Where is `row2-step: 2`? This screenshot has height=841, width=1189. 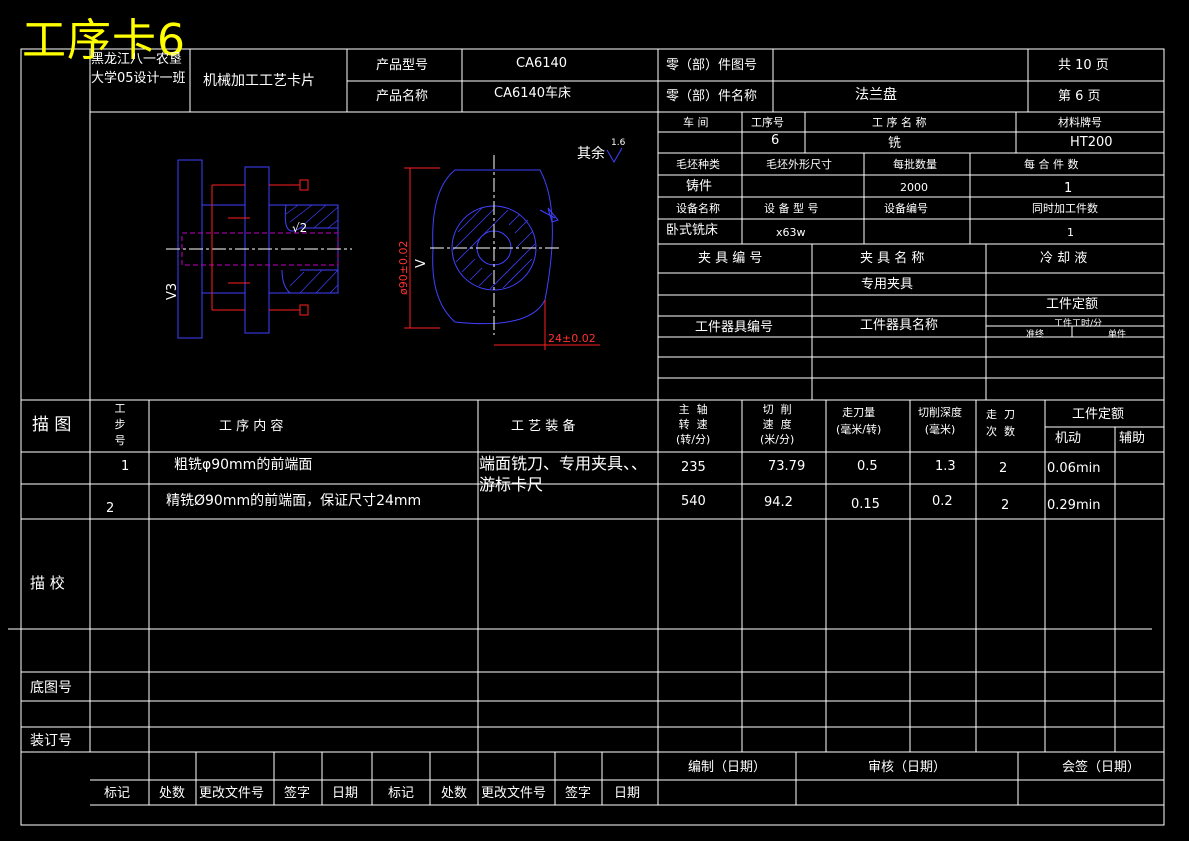 row2-step: 2 is located at coordinates (110, 508).